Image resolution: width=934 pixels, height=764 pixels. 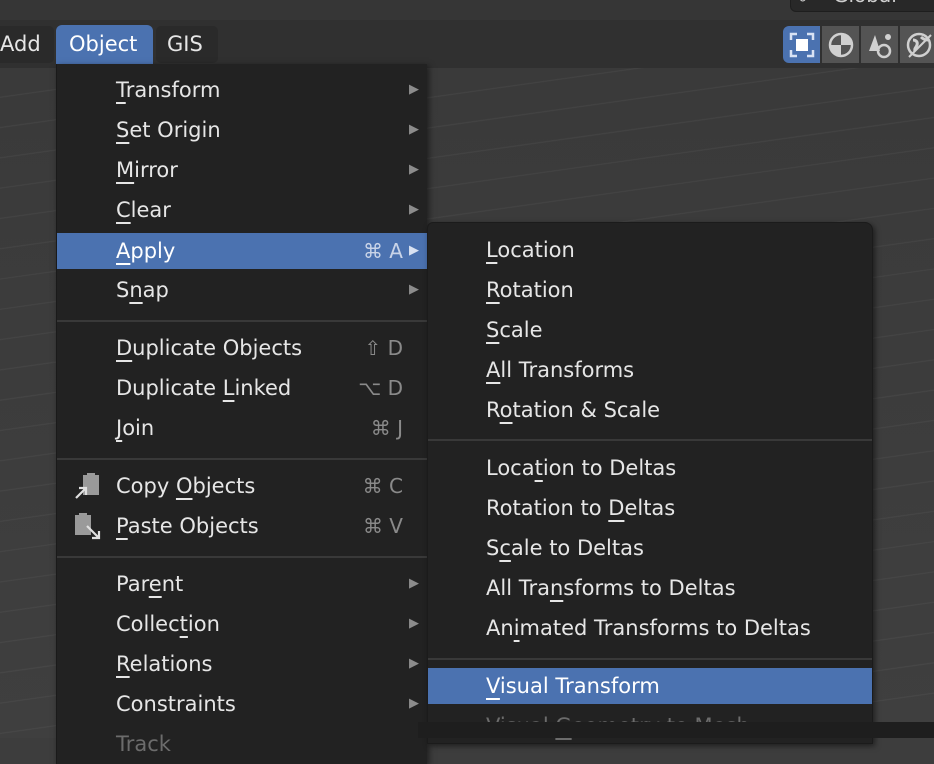 I want to click on menu-item-label: Collection, so click(x=168, y=624).